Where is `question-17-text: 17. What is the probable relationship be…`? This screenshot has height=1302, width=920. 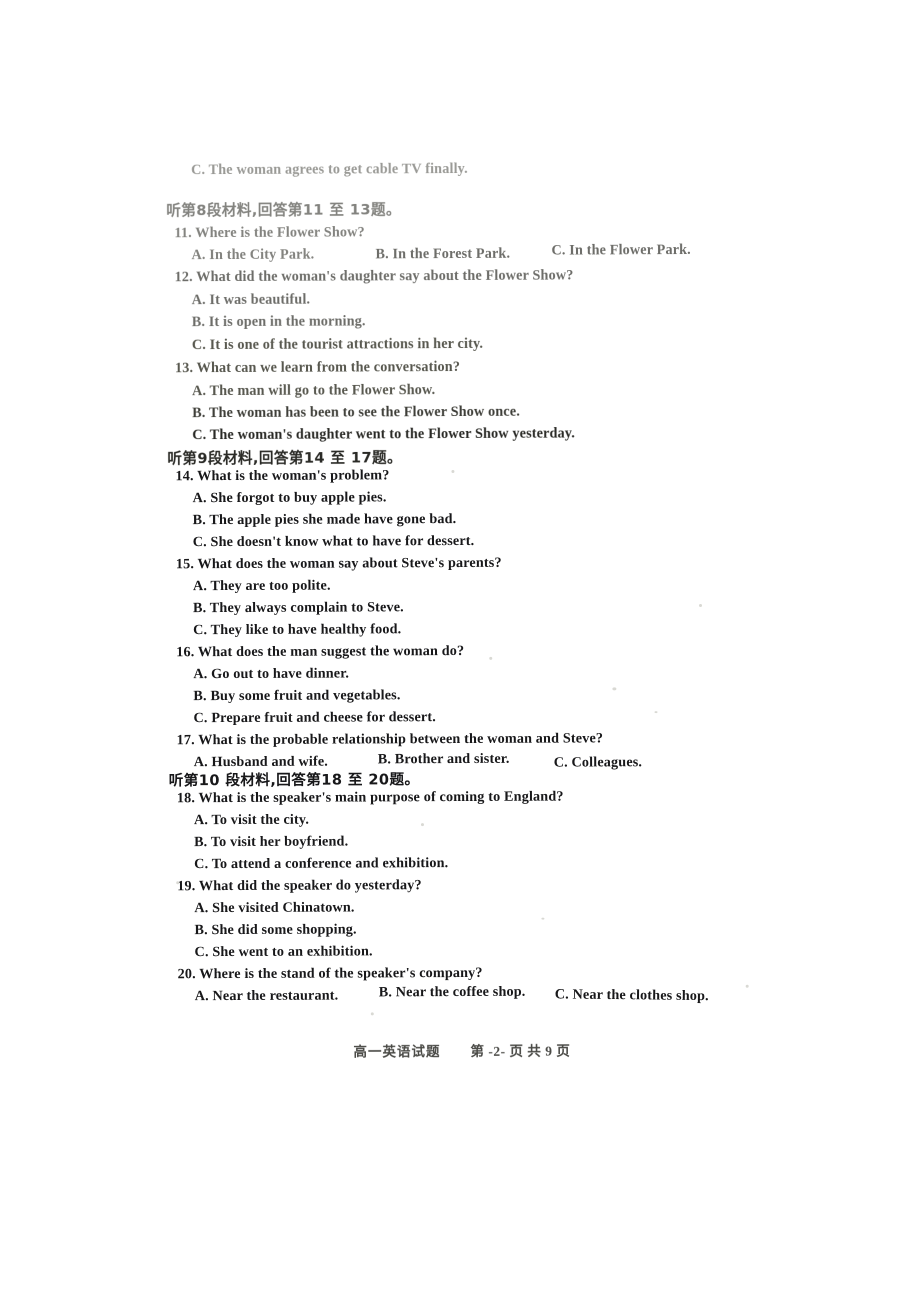
question-17-text: 17. What is the probable relationship be… is located at coordinates (390, 739).